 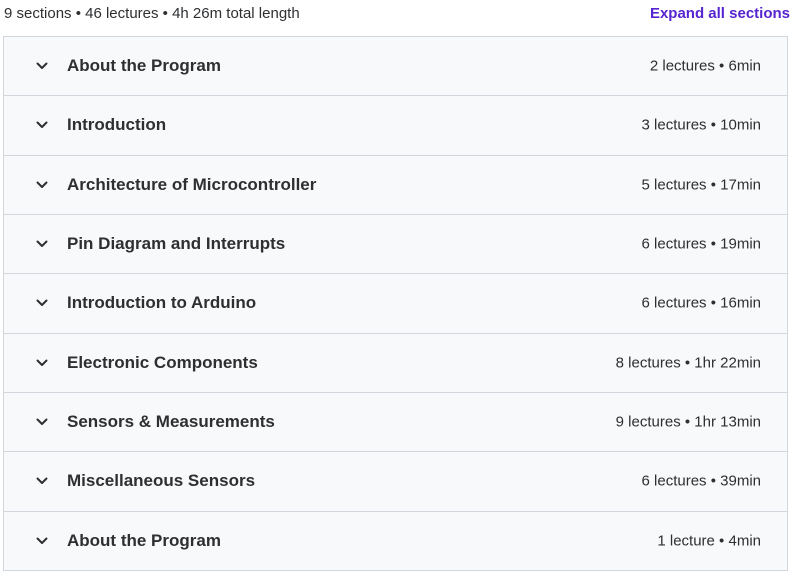 What do you see at coordinates (395, 482) in the screenshot?
I see `section-header-miscellaneous-sensors: Miscellaneous Sensors 6 lectures • 39min` at bounding box center [395, 482].